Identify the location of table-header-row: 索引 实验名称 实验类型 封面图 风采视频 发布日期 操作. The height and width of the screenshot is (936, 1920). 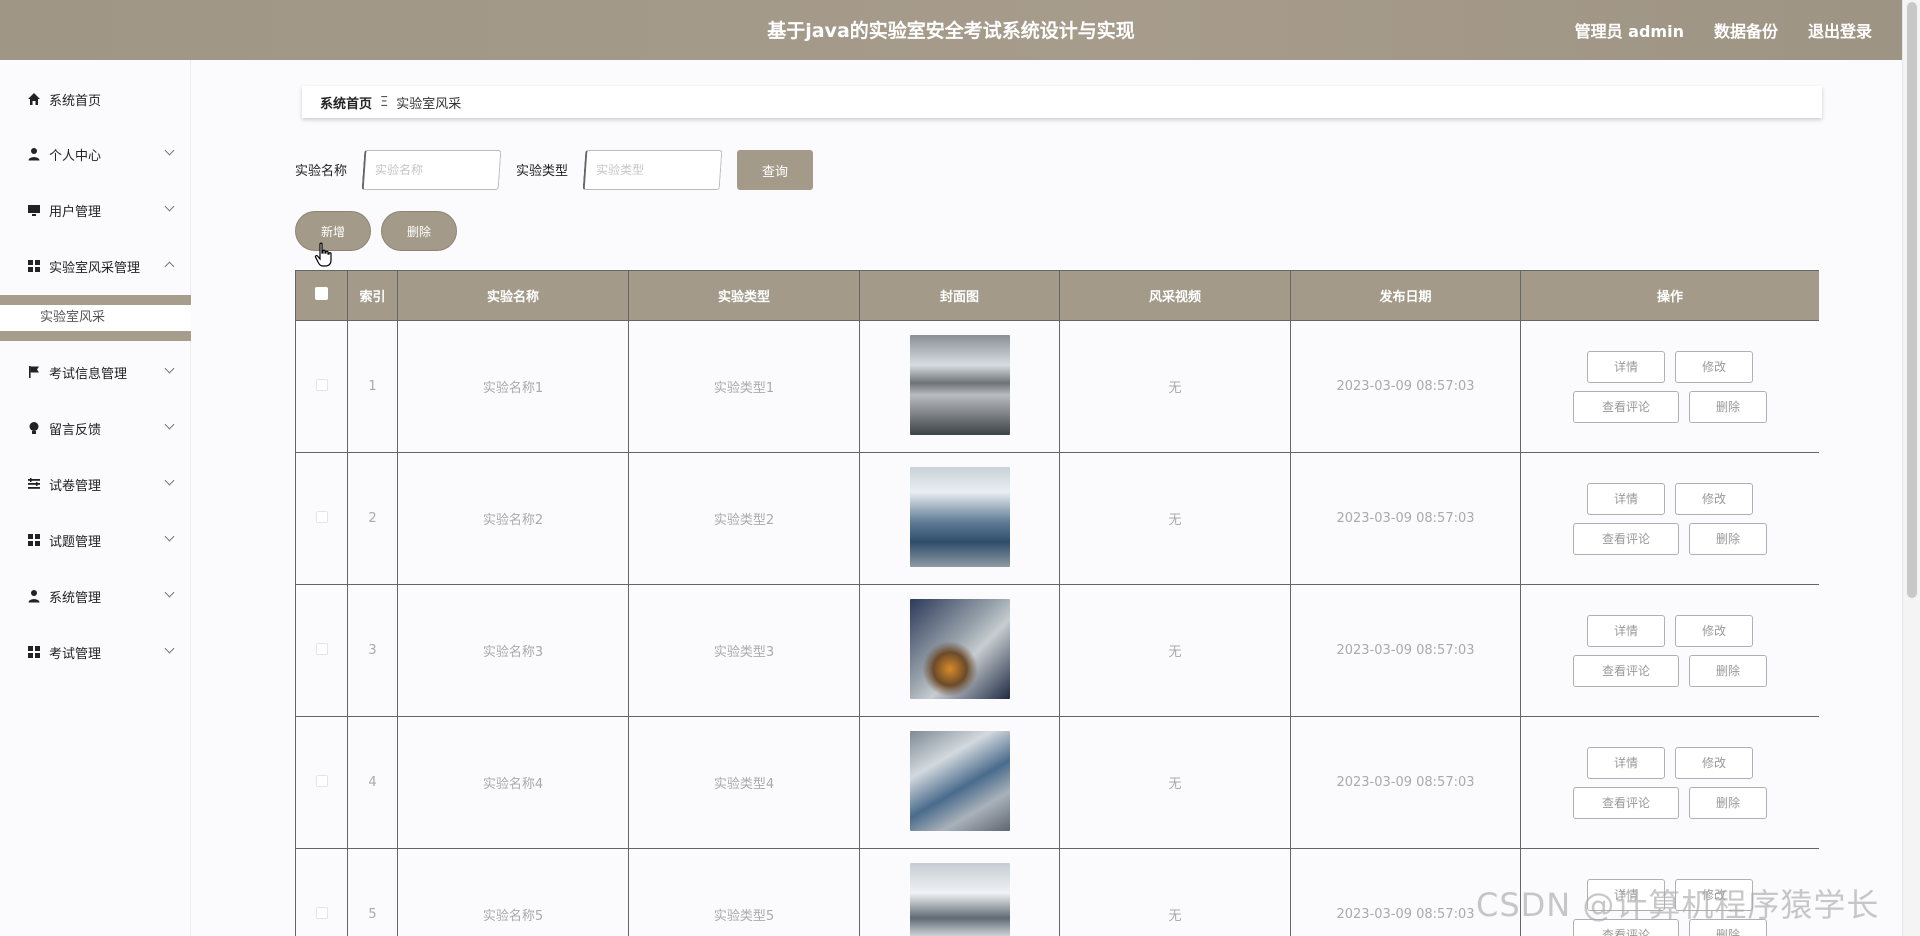
(1057, 295).